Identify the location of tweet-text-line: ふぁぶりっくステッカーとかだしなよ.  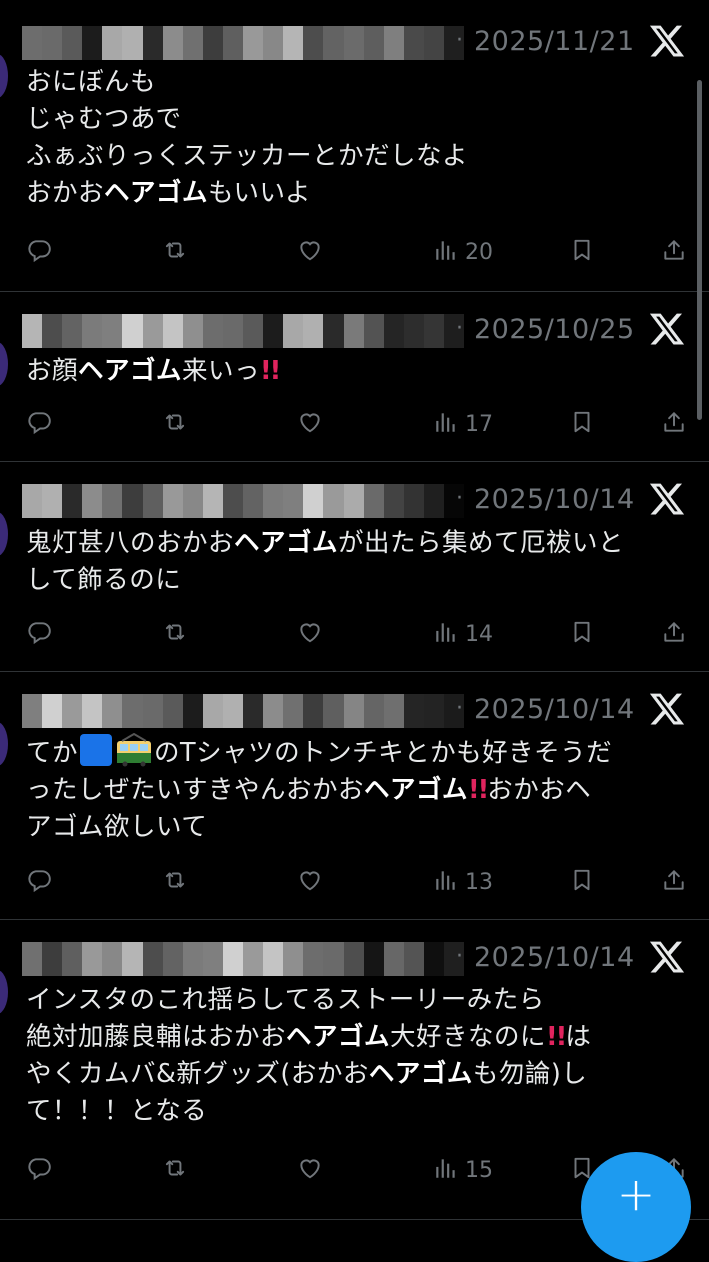
(356, 156).